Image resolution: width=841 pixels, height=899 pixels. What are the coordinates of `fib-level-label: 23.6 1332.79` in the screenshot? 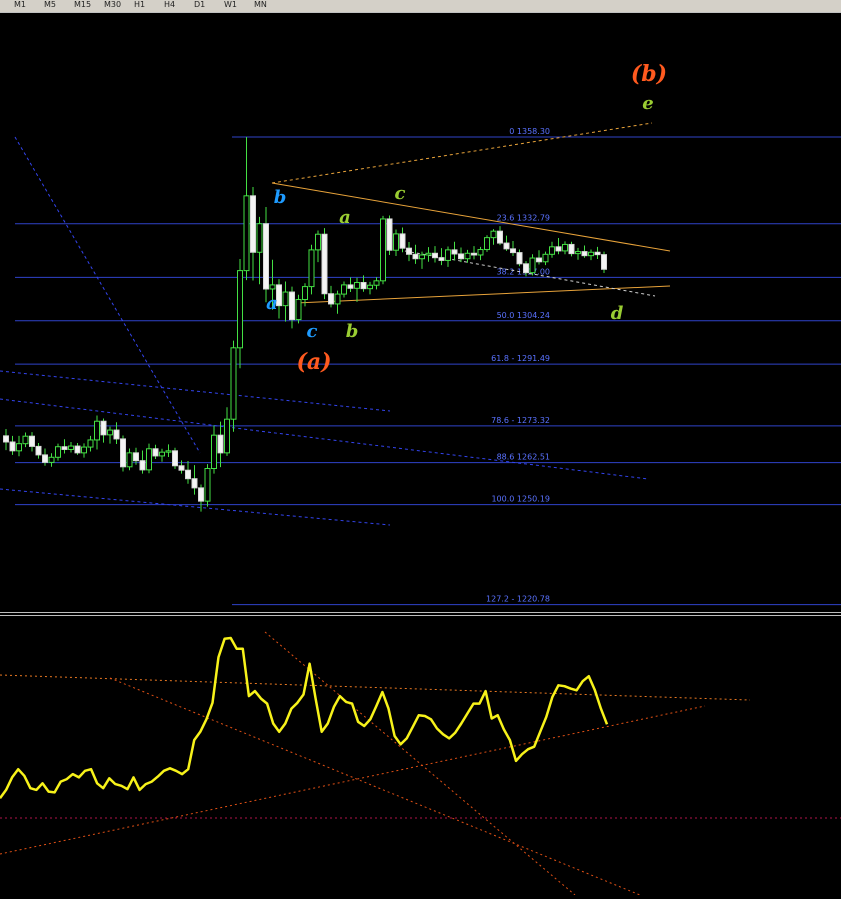 It's located at (523, 218).